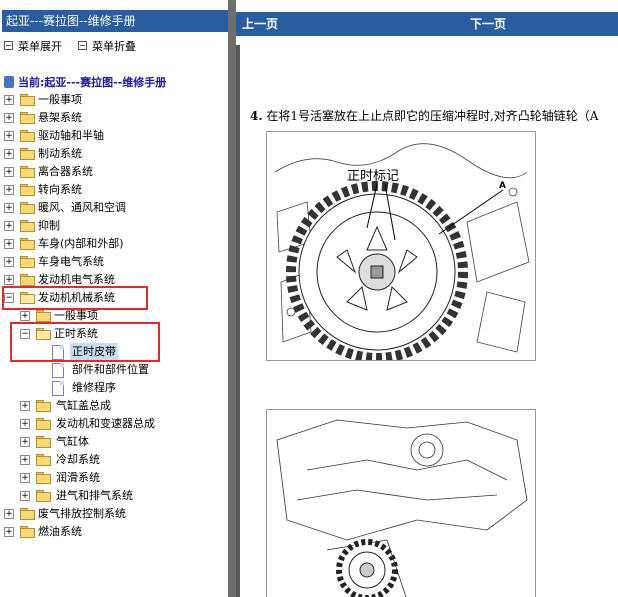  What do you see at coordinates (502, 186) in the screenshot?
I see `label-a: A` at bounding box center [502, 186].